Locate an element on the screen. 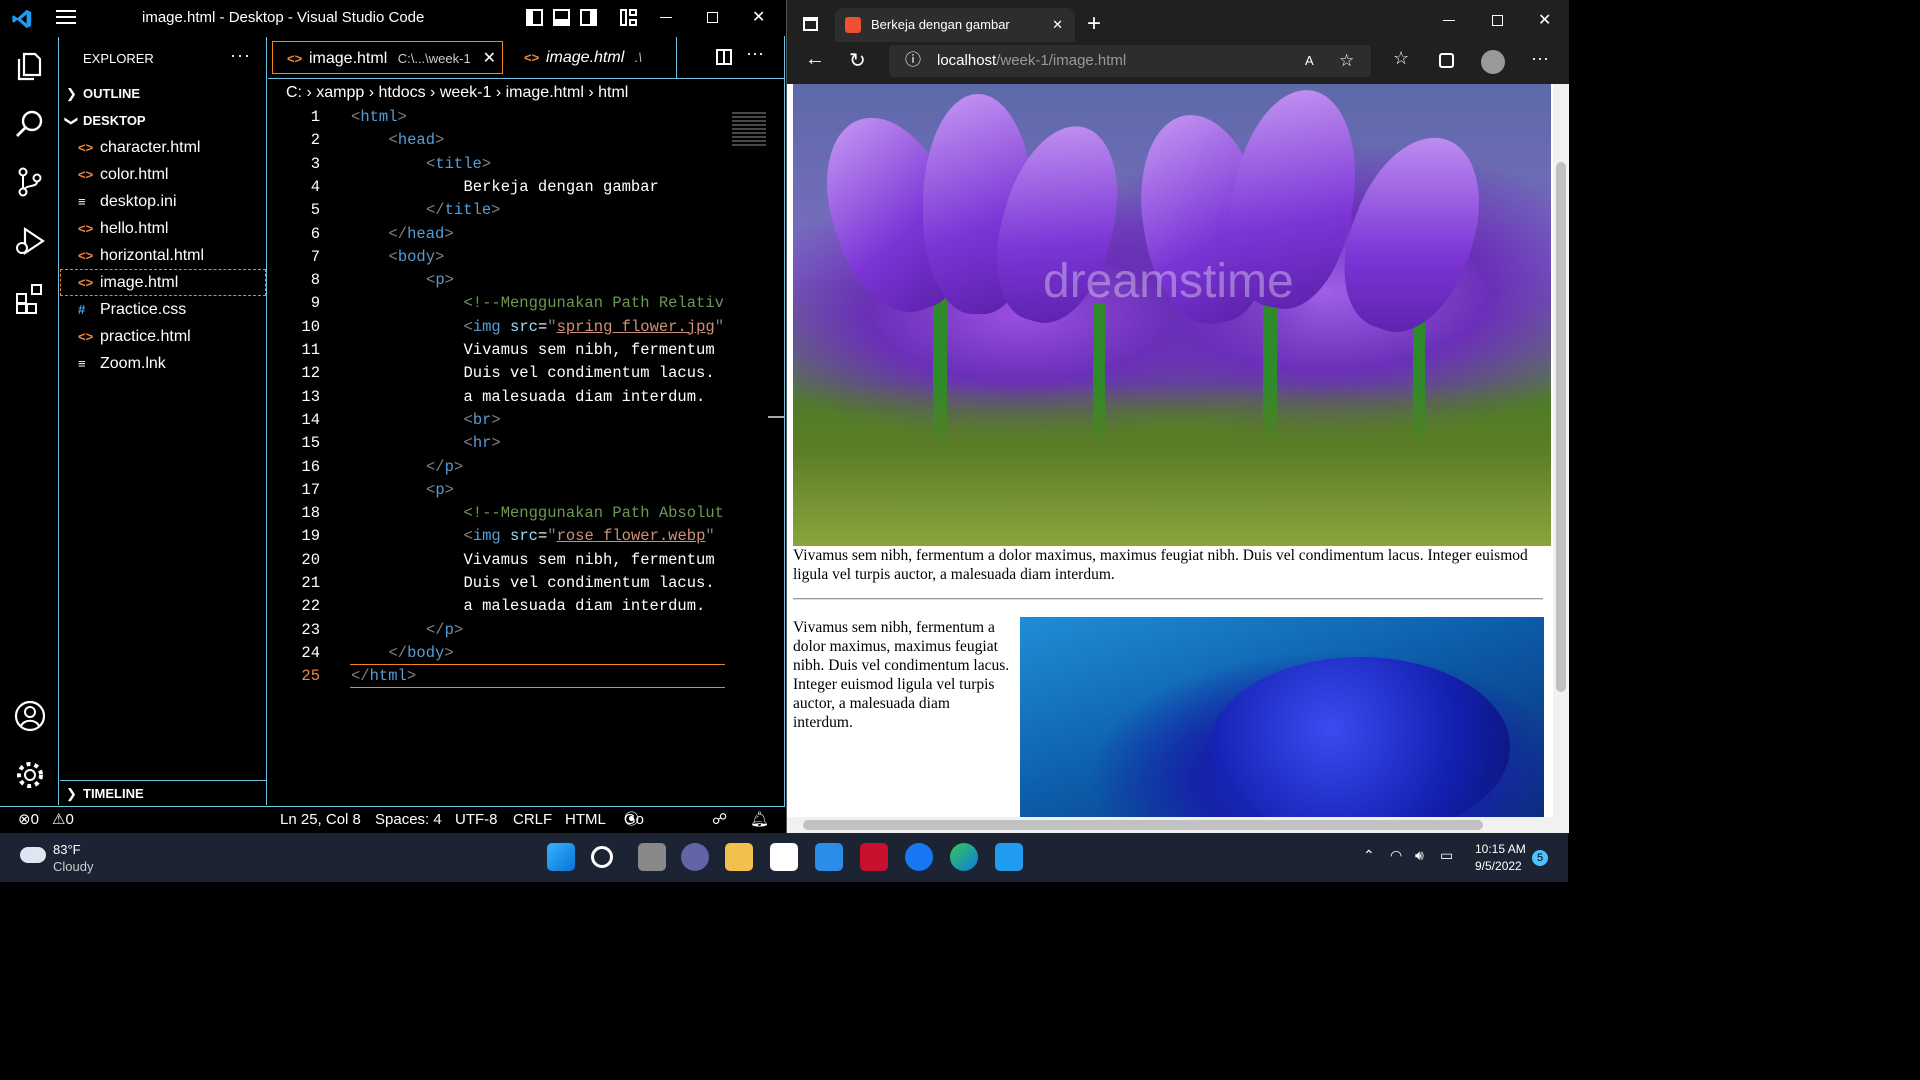 This screenshot has height=1080, width=1920. language-mode: HTML is located at coordinates (585, 820).